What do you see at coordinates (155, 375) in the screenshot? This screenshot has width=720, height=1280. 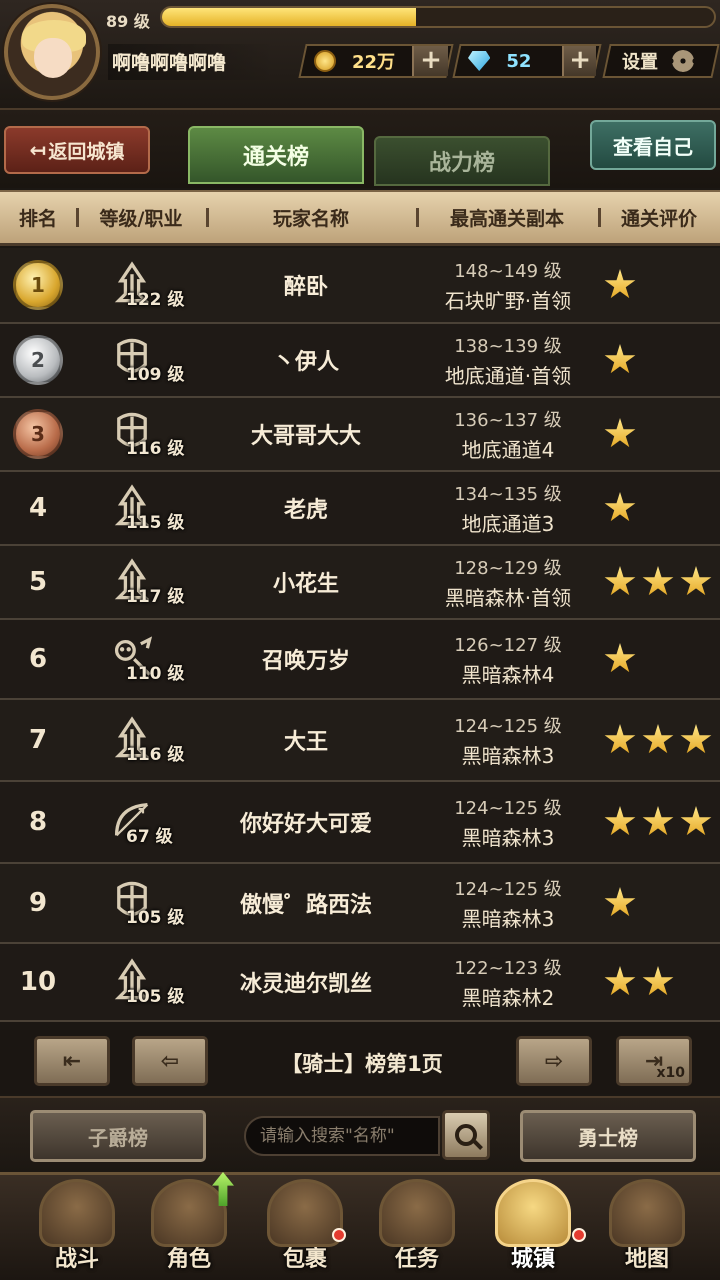 I see `player-level: 109 级` at bounding box center [155, 375].